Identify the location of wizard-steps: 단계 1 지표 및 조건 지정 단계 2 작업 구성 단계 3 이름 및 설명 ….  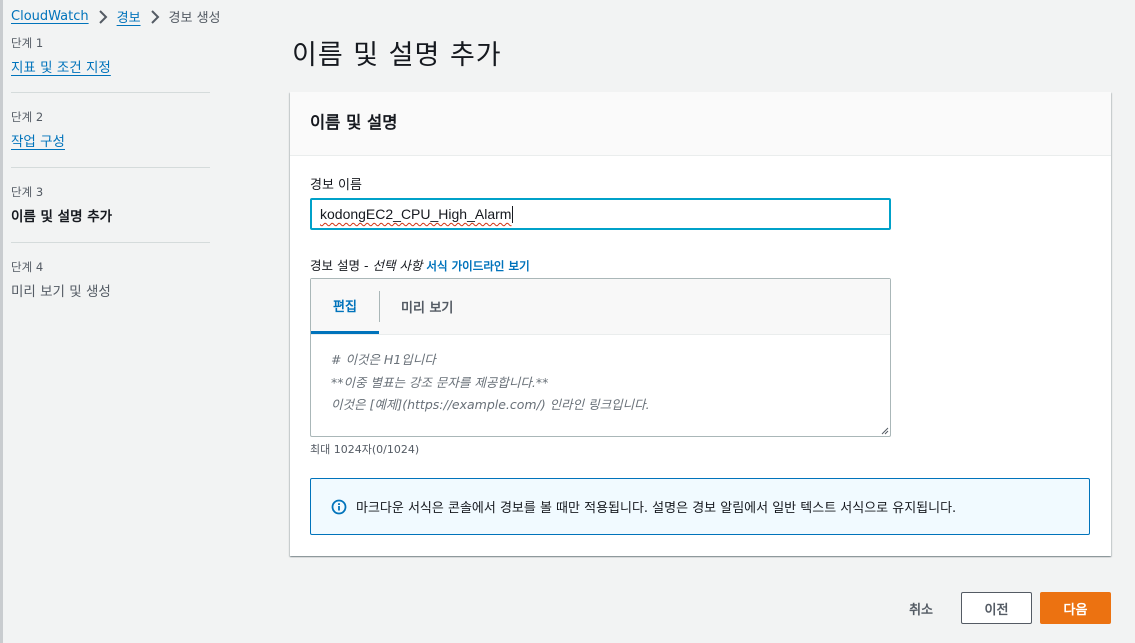
(110, 167).